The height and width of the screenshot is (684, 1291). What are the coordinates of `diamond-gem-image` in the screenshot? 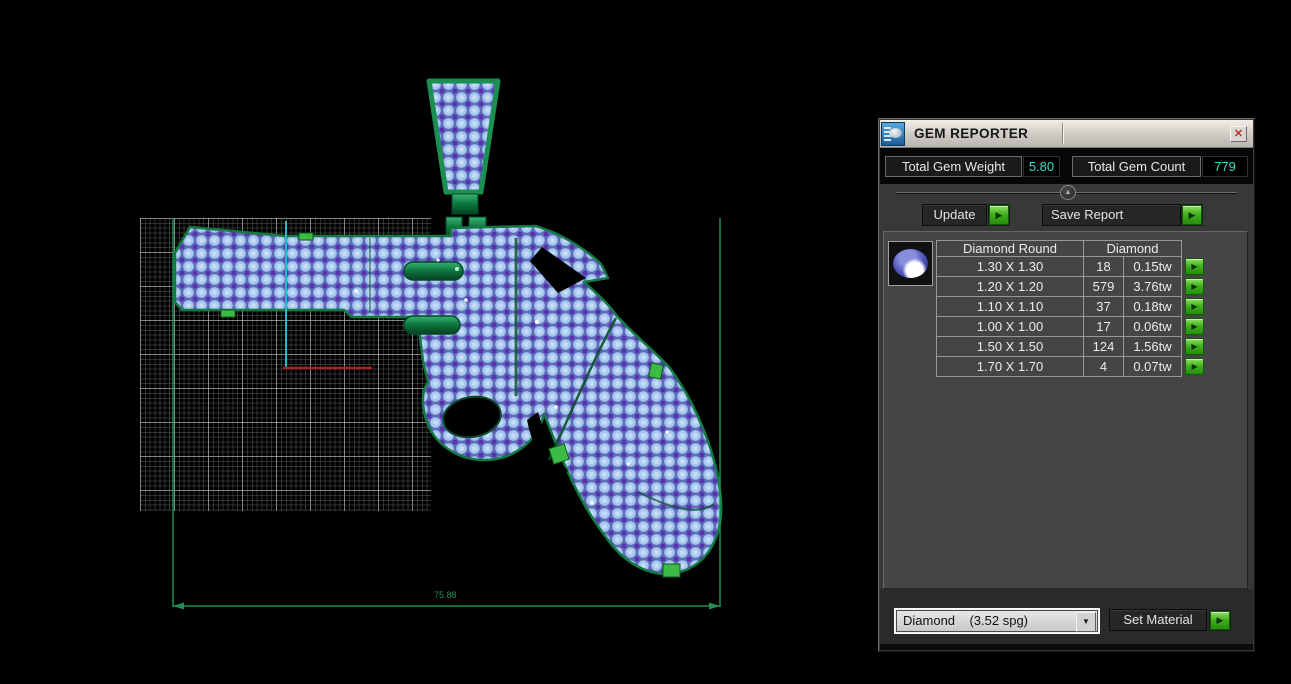 It's located at (910, 263).